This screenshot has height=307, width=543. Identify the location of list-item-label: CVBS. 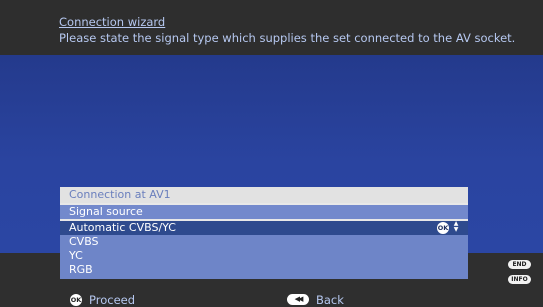
(84, 241).